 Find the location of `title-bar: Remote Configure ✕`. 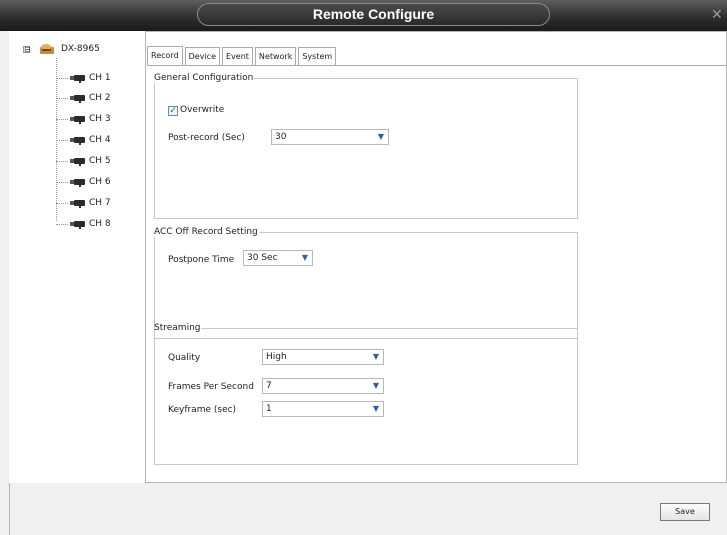

title-bar: Remote Configure ✕ is located at coordinates (363, 15).